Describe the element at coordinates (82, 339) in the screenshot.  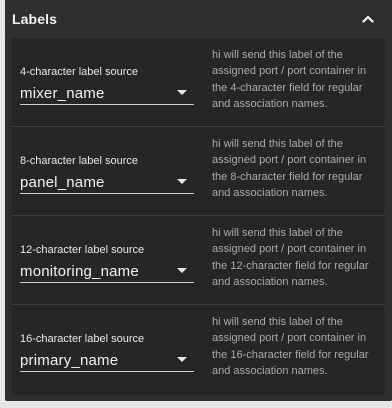
I see `field-label: 16-character label source` at that location.